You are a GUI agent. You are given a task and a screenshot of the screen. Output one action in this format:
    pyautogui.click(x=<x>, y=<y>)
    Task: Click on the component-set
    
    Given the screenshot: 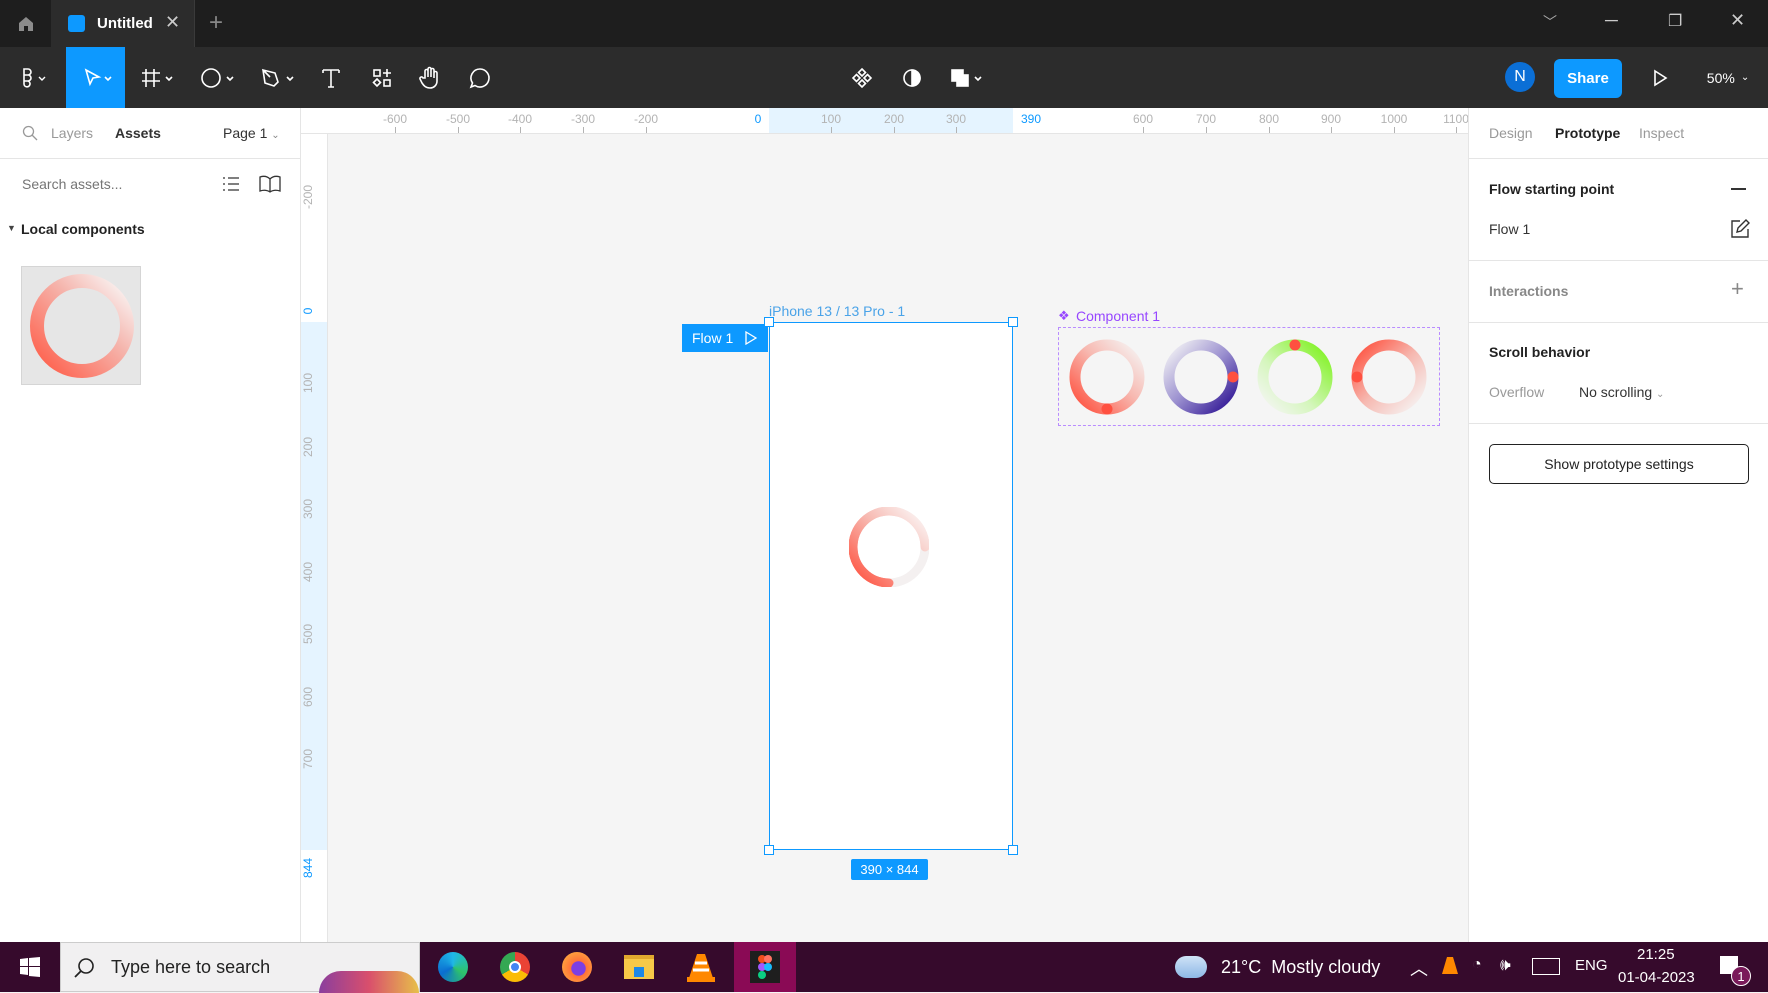 What is the action you would take?
    pyautogui.click(x=1249, y=376)
    